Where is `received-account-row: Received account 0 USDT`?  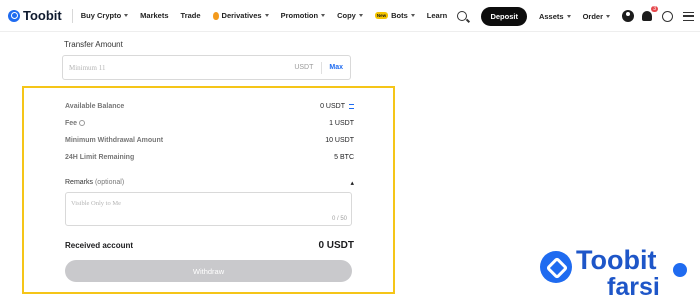 received-account-row: Received account 0 USDT is located at coordinates (209, 245).